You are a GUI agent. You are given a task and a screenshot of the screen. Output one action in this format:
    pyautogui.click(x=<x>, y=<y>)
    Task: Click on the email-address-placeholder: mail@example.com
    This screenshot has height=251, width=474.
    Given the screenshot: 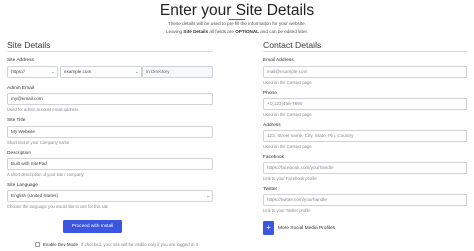 What is the action you would take?
    pyautogui.click(x=287, y=71)
    